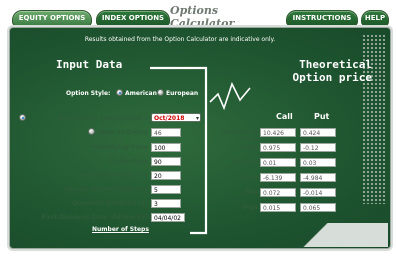  What do you see at coordinates (278, 147) in the screenshot?
I see `call-value-field: 0.975` at bounding box center [278, 147].